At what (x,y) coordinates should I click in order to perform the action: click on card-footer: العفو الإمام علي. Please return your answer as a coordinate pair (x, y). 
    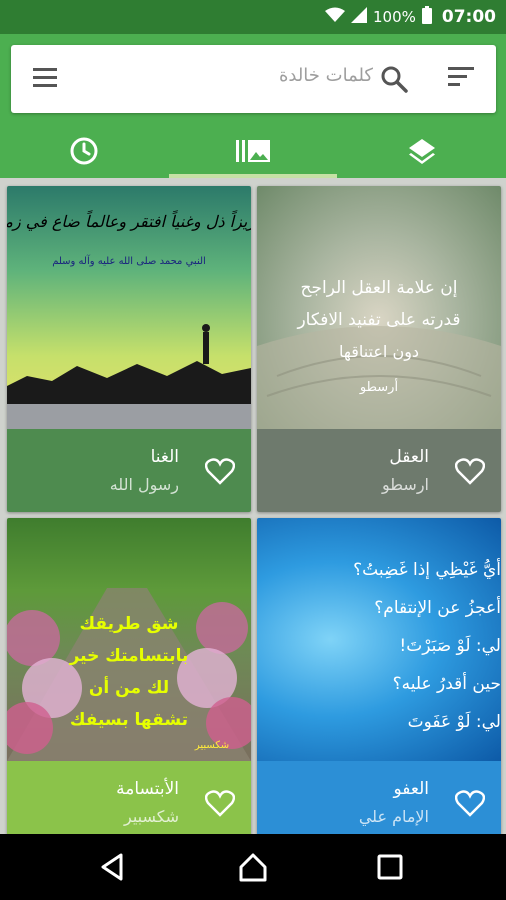
    Looking at the image, I should click on (379, 797).